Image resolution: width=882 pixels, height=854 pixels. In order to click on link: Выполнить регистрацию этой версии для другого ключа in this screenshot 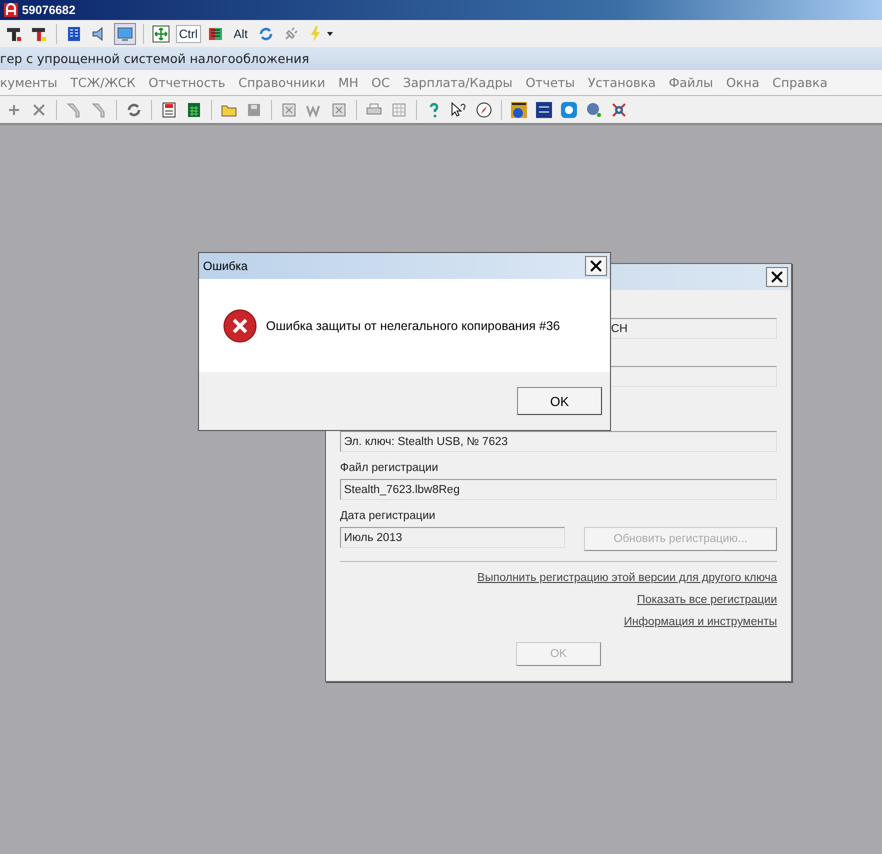, I will do `click(627, 578)`.